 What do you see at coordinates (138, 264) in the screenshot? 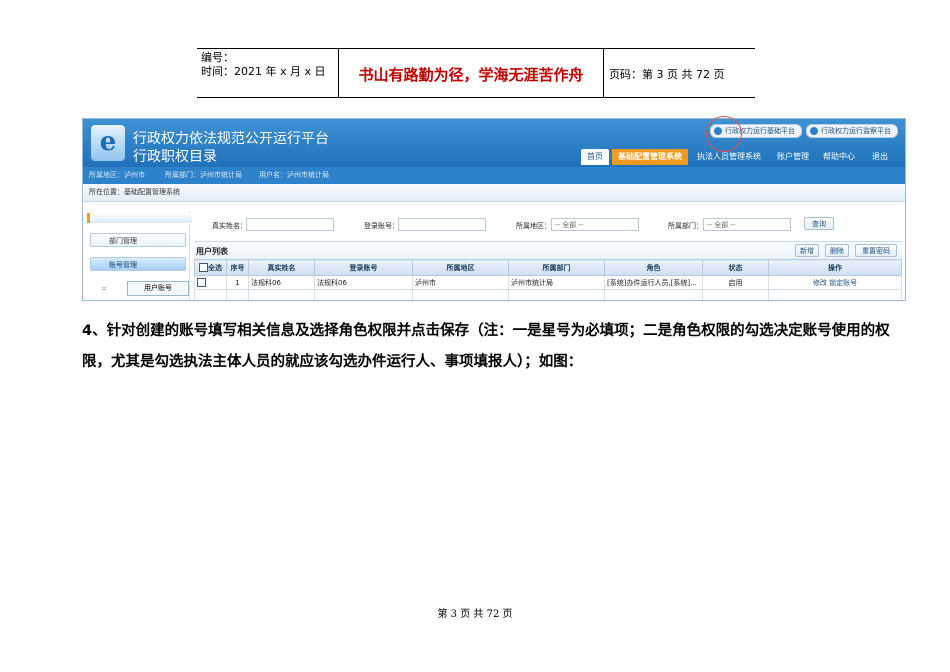
I see `sidebar-item-account-management: 账号管理` at bounding box center [138, 264].